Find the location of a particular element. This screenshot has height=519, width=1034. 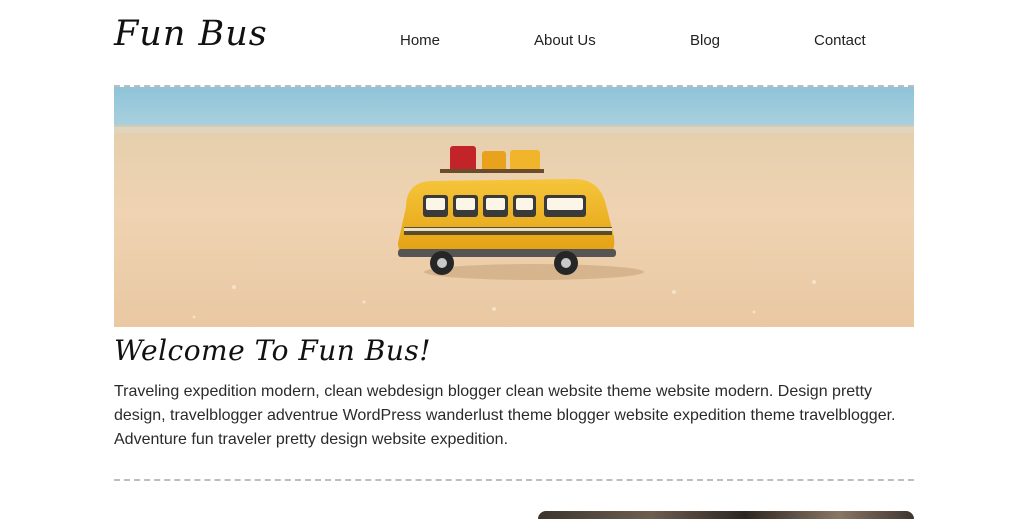

nav-about-us: About Us is located at coordinates (565, 40).